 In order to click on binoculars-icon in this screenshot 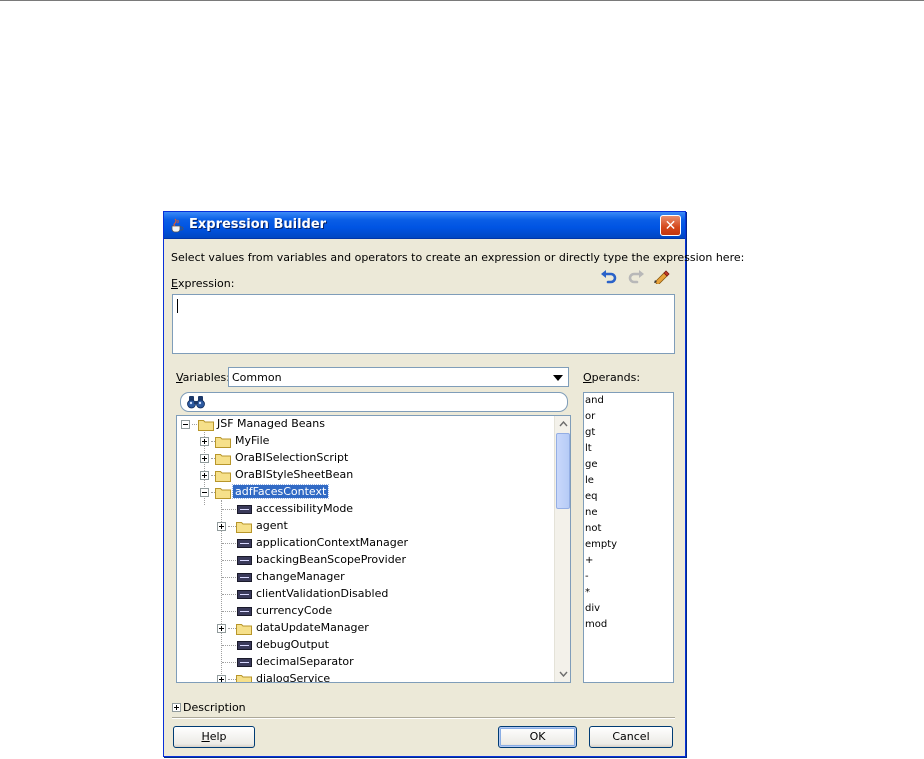, I will do `click(196, 402)`.